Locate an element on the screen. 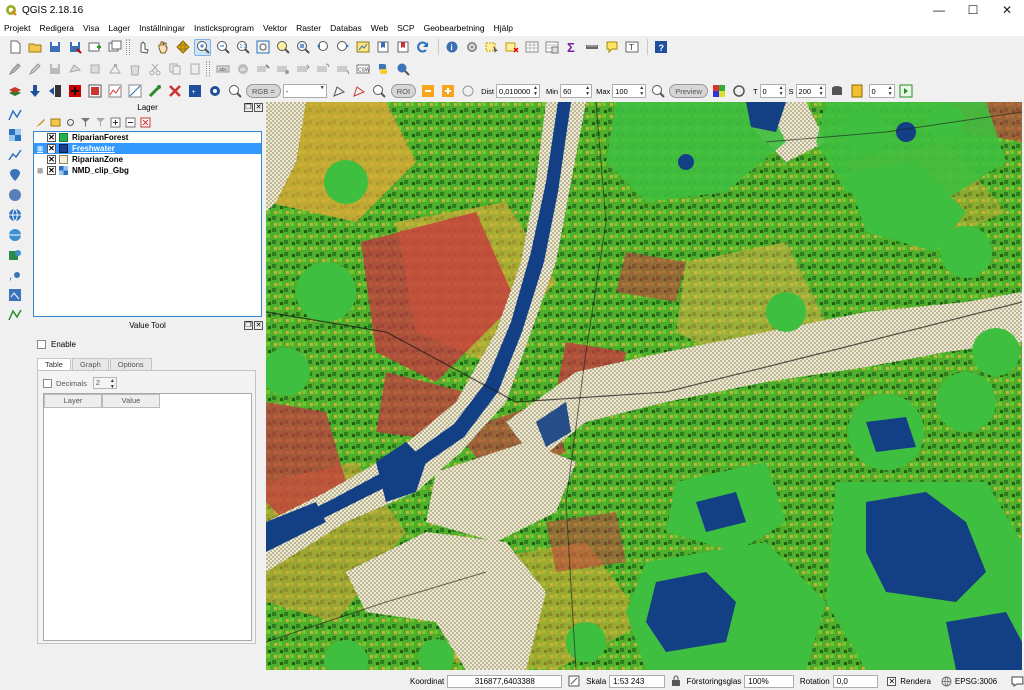  enable-checkbox-box is located at coordinates (41, 344).